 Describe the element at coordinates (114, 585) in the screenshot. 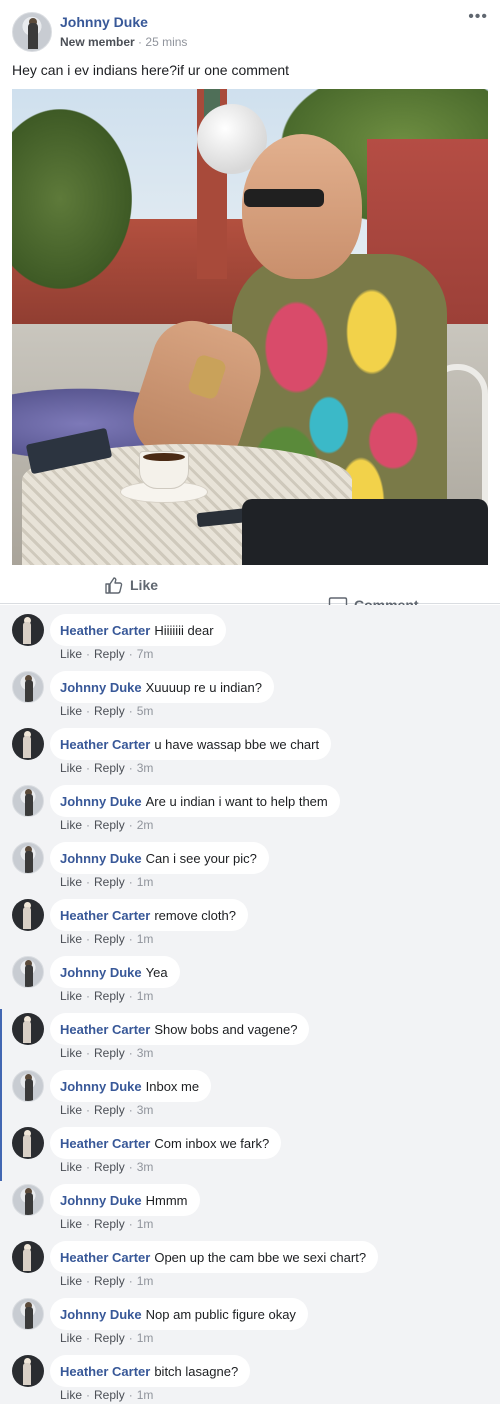

I see `thumbs-up-icon` at that location.